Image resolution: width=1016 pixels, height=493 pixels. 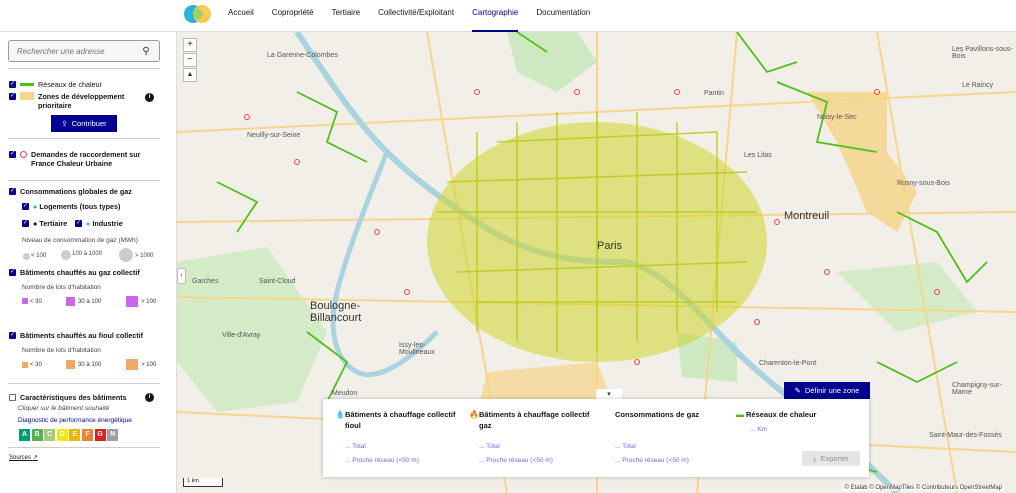 What do you see at coordinates (680, 460) in the screenshot?
I see `panel-conso-proche: ... Proche réseau (<50 m)` at bounding box center [680, 460].